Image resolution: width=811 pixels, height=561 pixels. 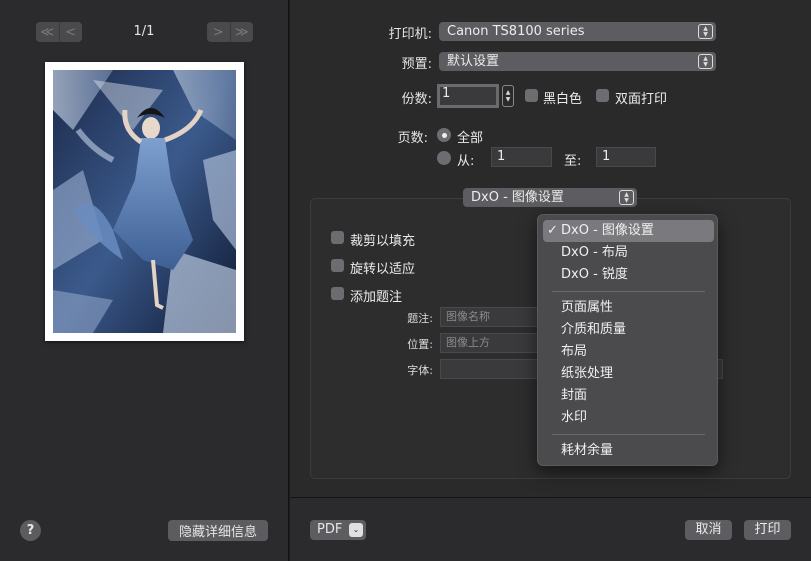 What do you see at coordinates (602, 95) in the screenshot?
I see `duplex-checkbox` at bounding box center [602, 95].